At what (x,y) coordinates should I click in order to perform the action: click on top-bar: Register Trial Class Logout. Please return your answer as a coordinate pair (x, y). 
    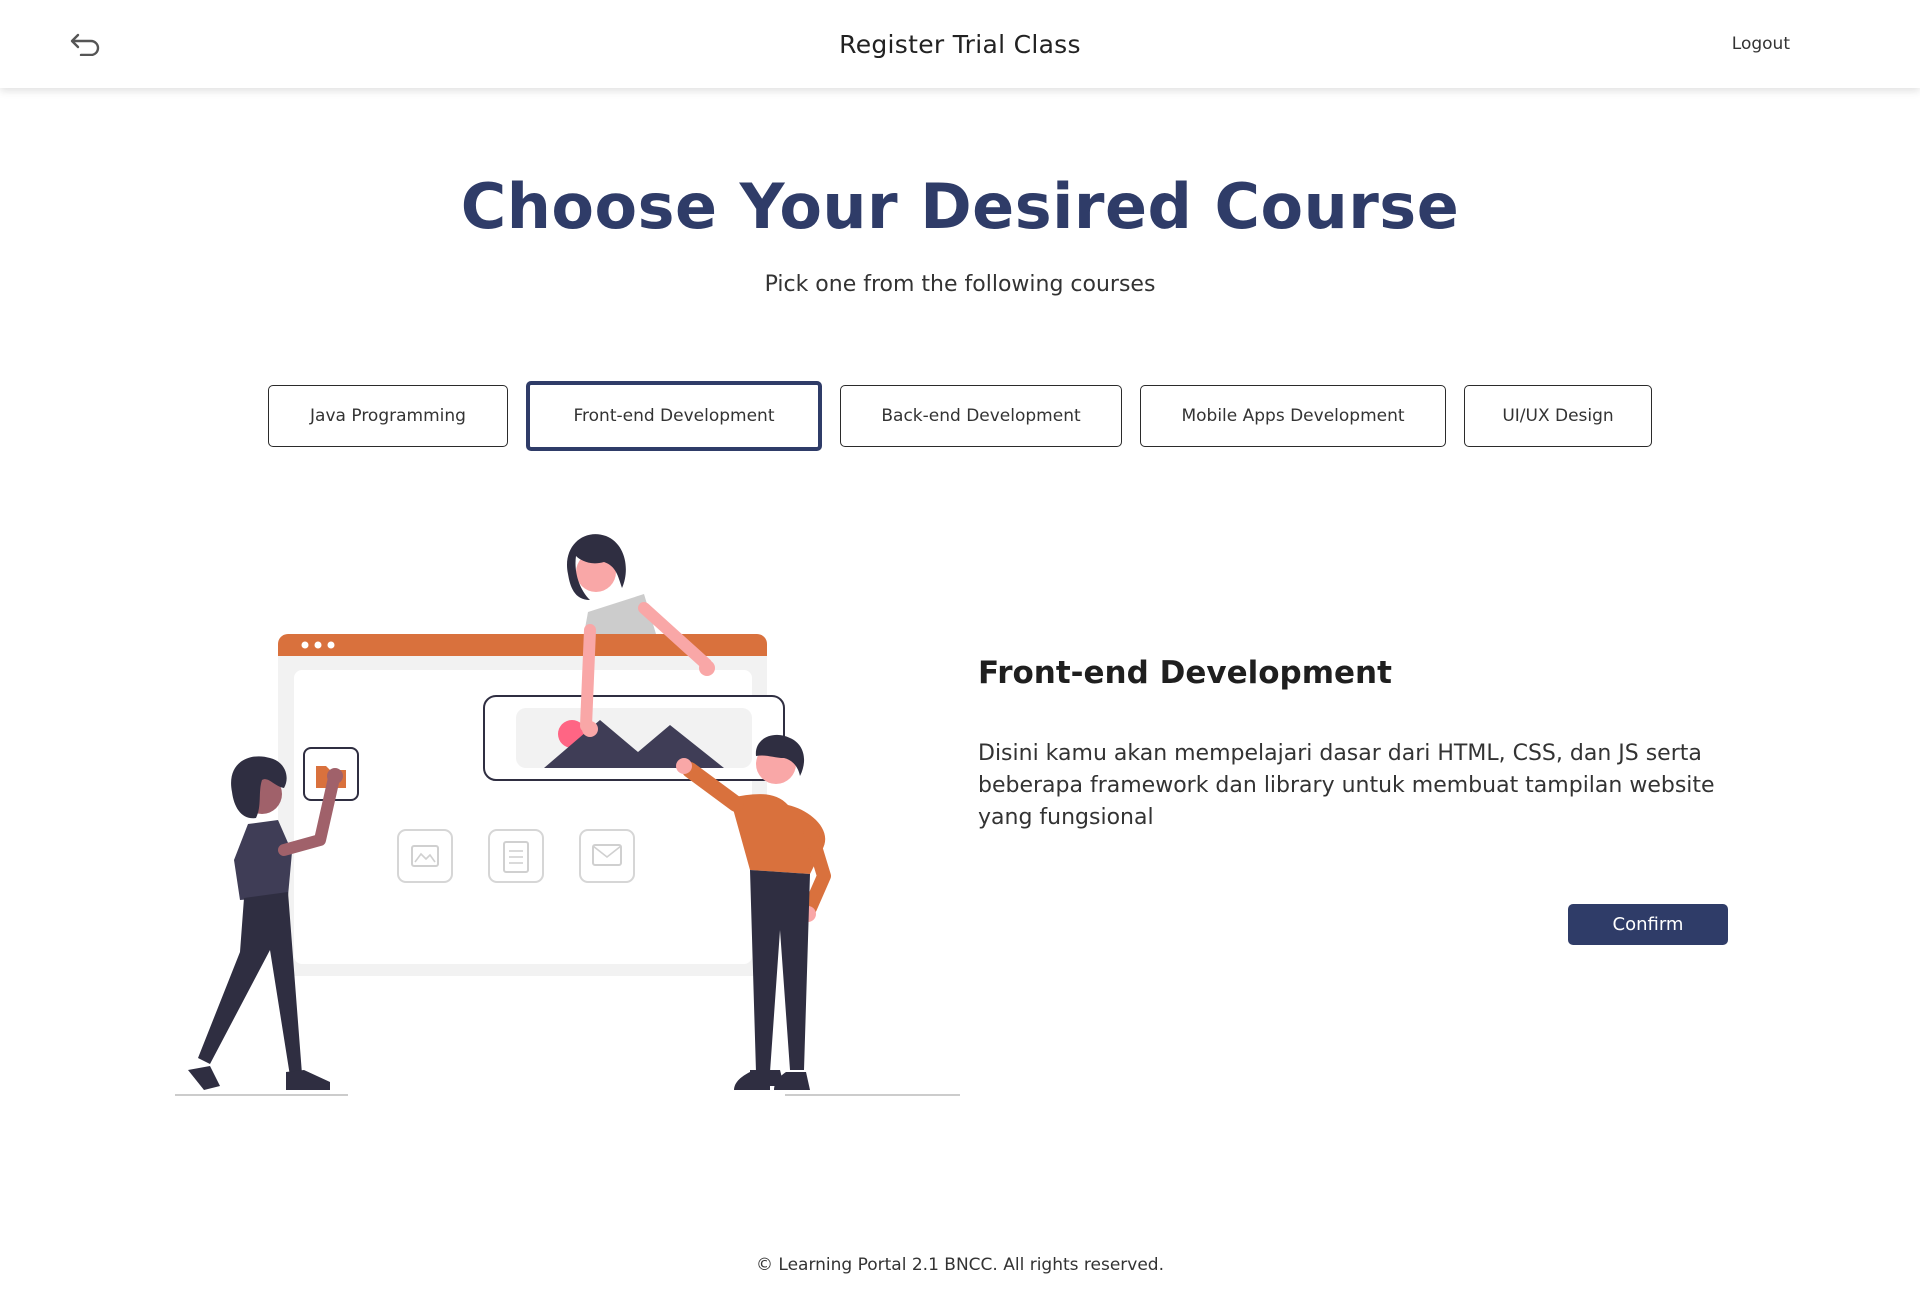
    Looking at the image, I should click on (960, 44).